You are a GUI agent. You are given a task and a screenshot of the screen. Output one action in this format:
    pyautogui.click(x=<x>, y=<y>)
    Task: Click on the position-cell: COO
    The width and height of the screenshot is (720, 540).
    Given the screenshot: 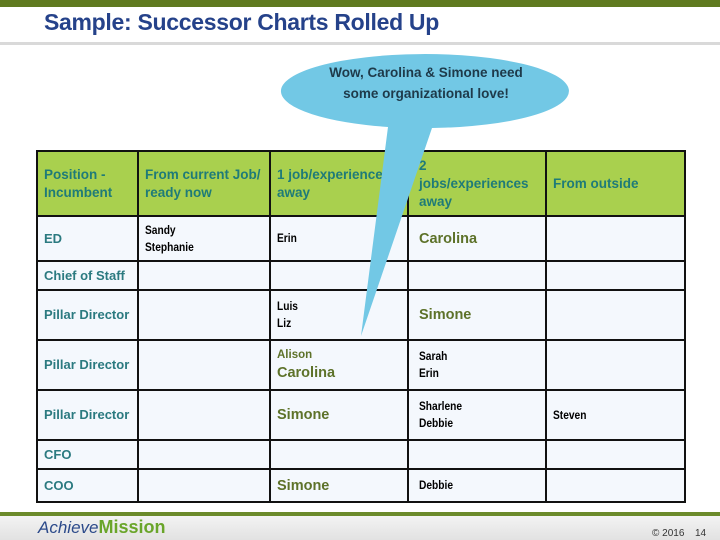 What is the action you would take?
    pyautogui.click(x=87, y=485)
    